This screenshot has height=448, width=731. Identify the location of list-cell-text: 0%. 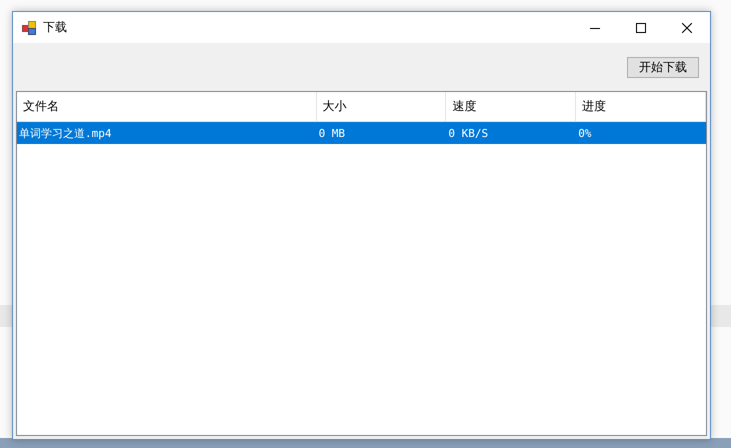
(584, 134).